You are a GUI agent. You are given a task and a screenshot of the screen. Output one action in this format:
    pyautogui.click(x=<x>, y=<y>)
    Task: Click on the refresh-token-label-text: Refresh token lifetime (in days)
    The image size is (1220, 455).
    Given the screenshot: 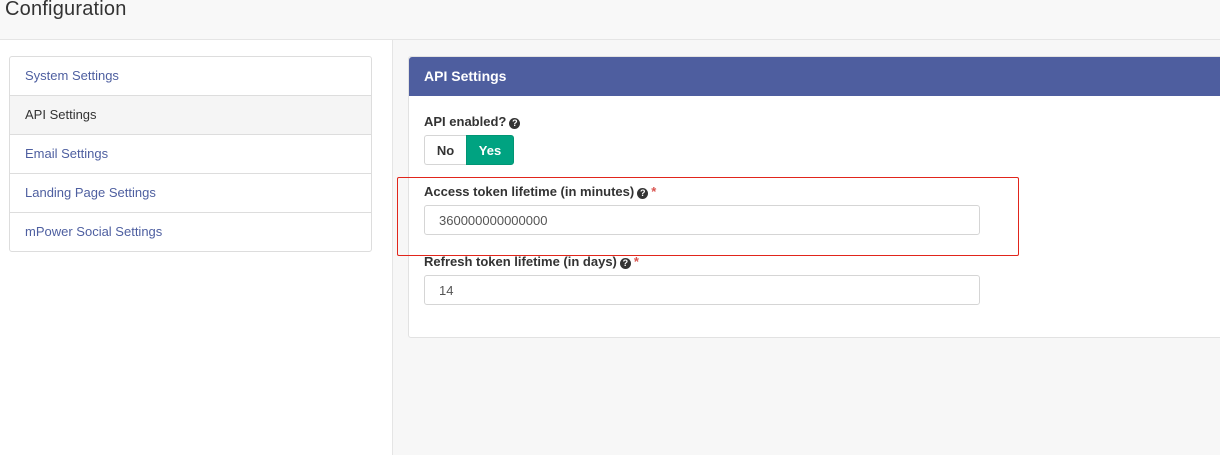 What is the action you would take?
    pyautogui.click(x=520, y=261)
    